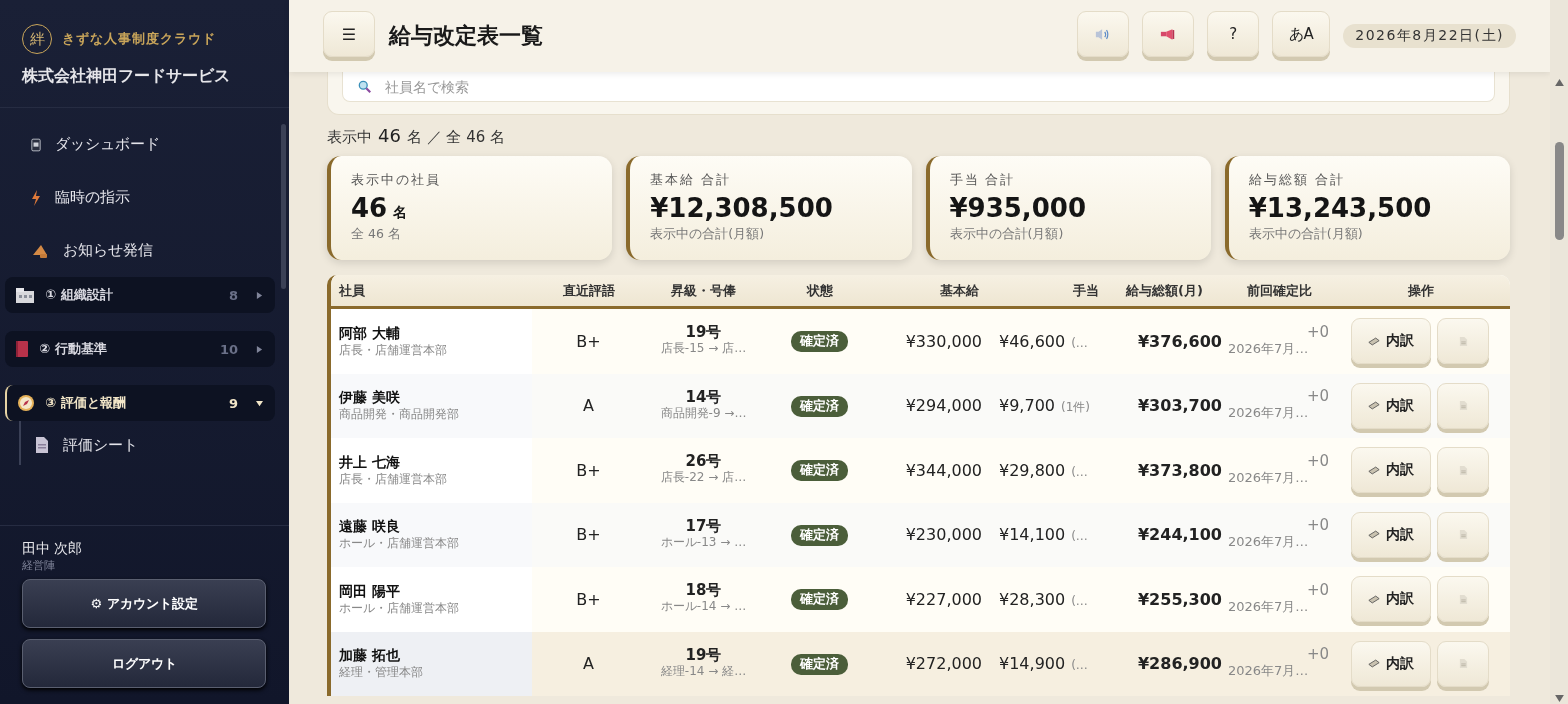 The width and height of the screenshot is (1568, 704). What do you see at coordinates (588, 290) in the screenshot?
I see `column-header: 直近評語` at bounding box center [588, 290].